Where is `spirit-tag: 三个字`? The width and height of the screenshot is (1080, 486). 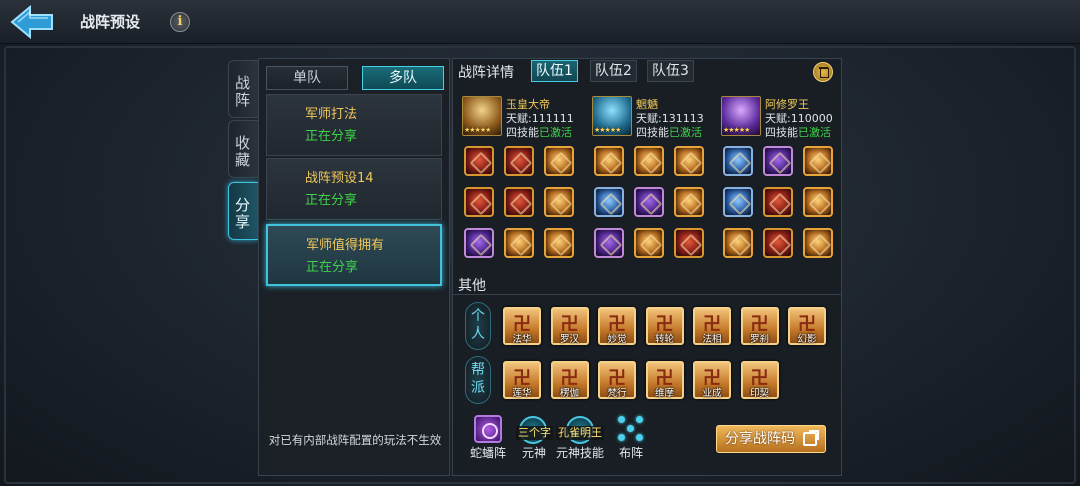 spirit-tag: 三个字 is located at coordinates (534, 433).